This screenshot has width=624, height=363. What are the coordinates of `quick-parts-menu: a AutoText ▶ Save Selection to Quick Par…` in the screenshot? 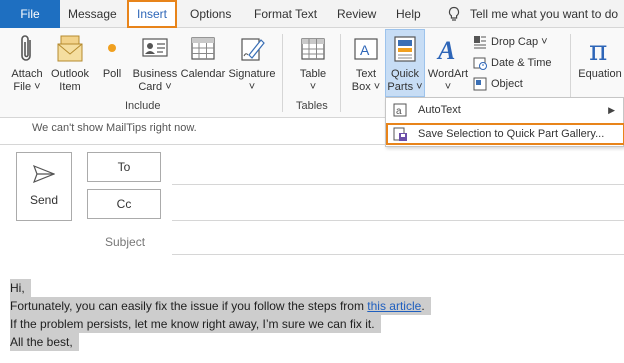 It's located at (504, 122).